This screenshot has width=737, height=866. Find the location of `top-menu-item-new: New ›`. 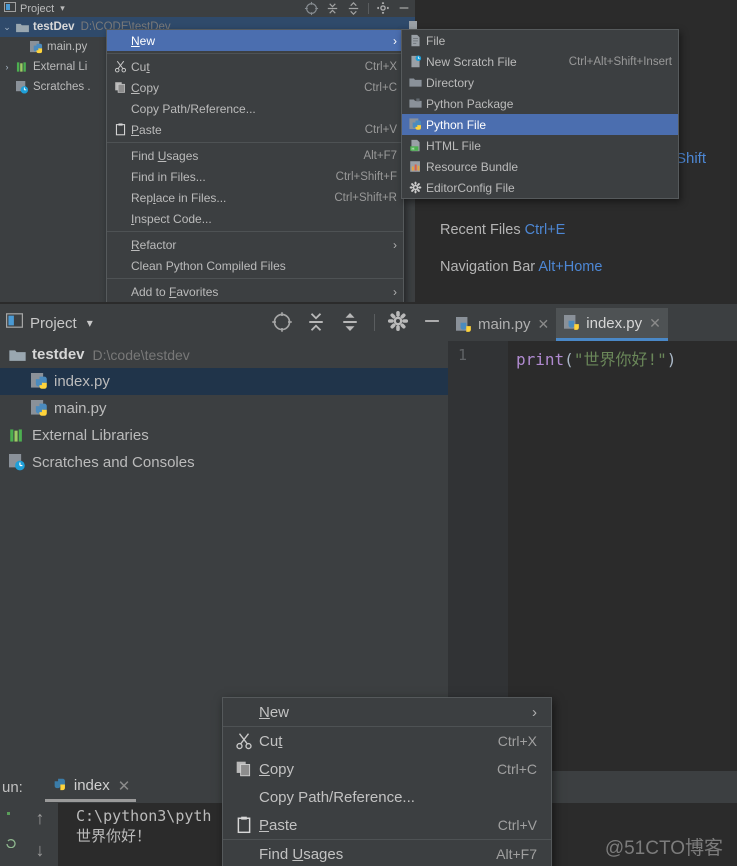

top-menu-item-new: New › is located at coordinates (255, 40).